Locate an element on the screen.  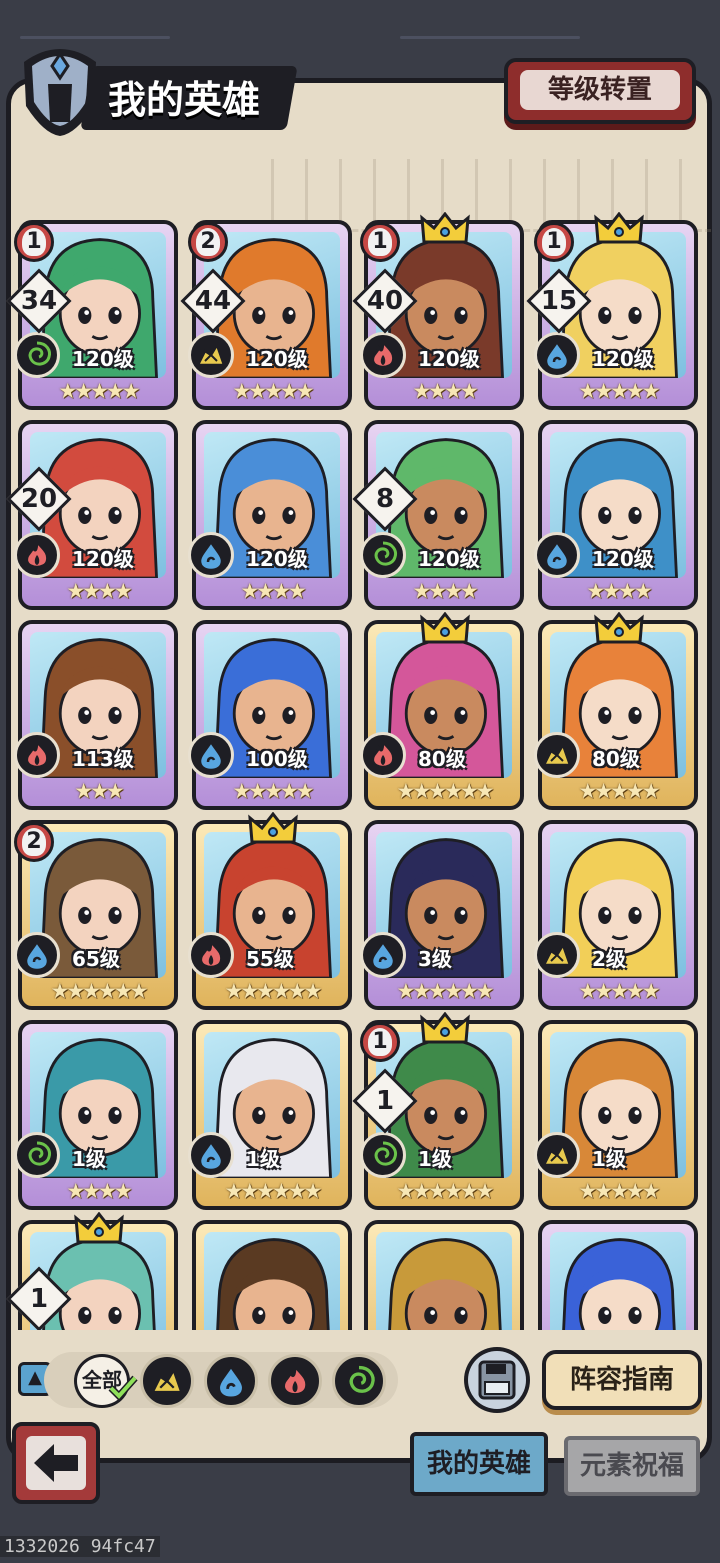
hero-card: 1级 ★★★★★★ is located at coordinates (272, 1115).